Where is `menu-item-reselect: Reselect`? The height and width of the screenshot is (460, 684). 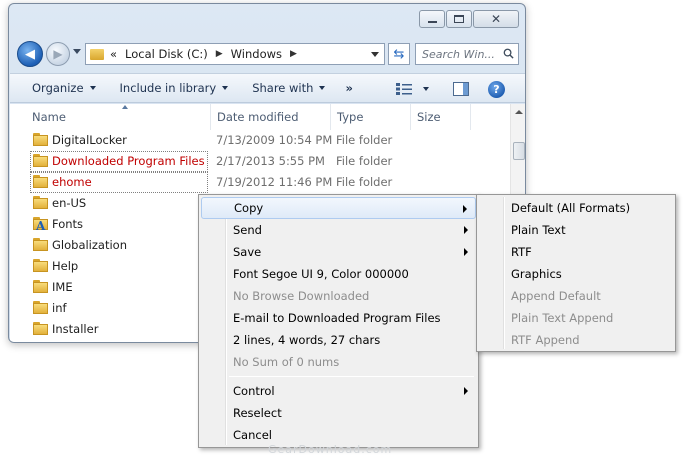 menu-item-reselect: Reselect is located at coordinates (338, 413).